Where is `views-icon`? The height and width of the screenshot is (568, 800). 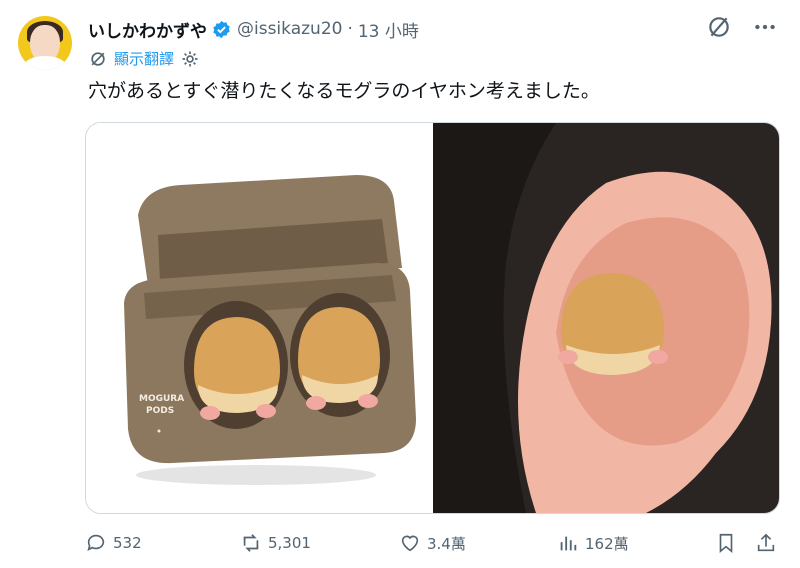 views-icon is located at coordinates (568, 543).